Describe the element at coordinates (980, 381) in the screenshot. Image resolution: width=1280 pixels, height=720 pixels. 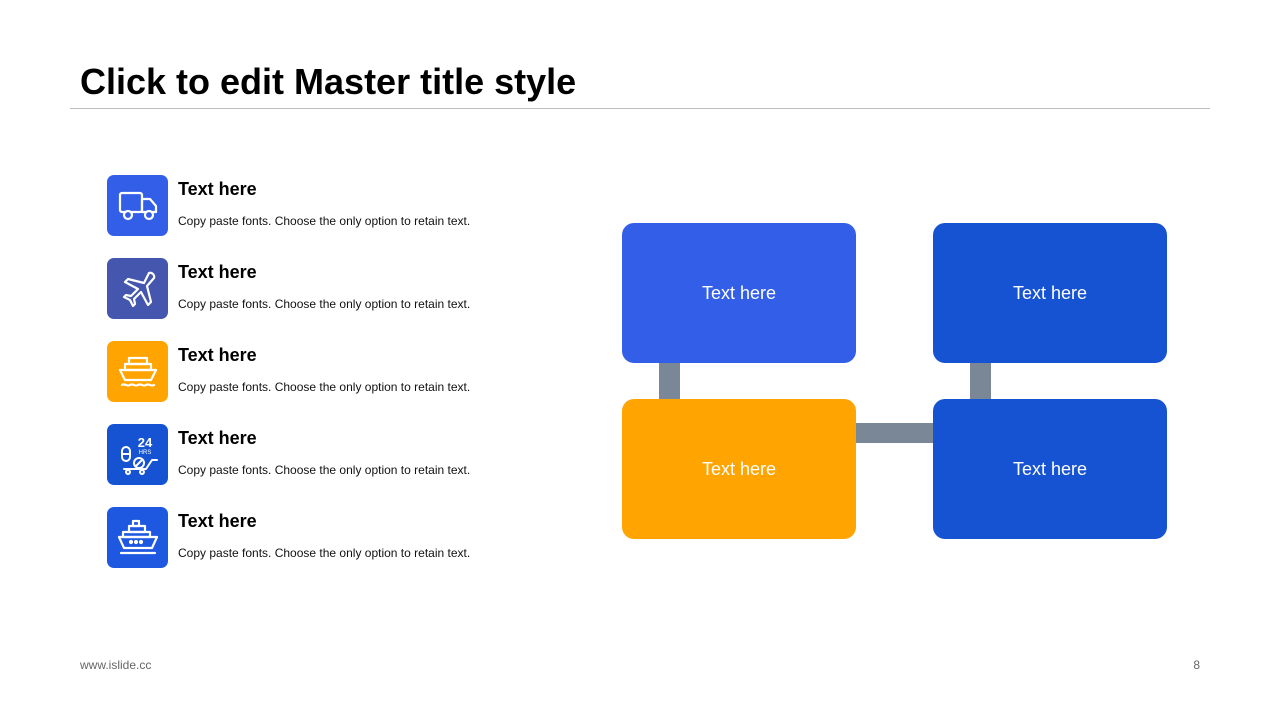
I see `connector-vertical-right` at that location.